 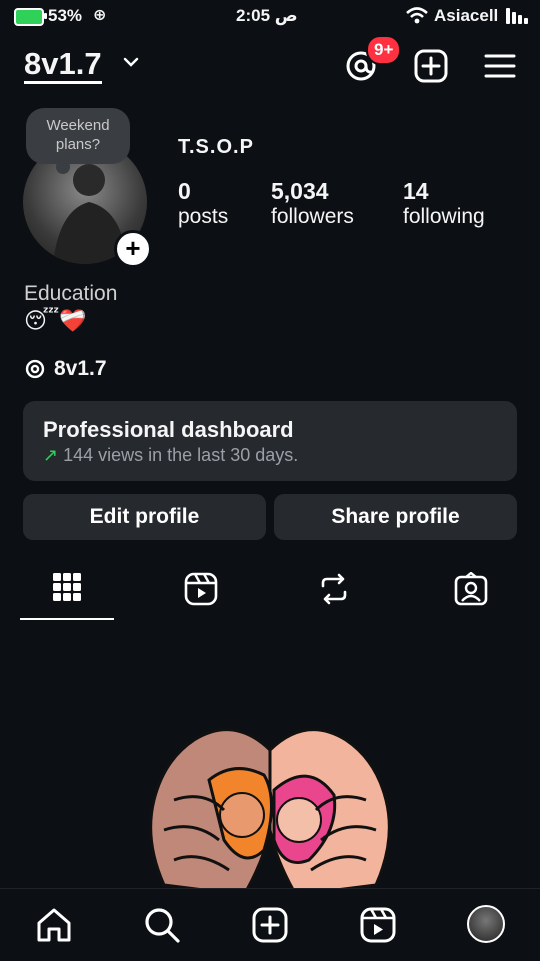 I want to click on trend-up-icon: ↗, so click(x=51, y=455).